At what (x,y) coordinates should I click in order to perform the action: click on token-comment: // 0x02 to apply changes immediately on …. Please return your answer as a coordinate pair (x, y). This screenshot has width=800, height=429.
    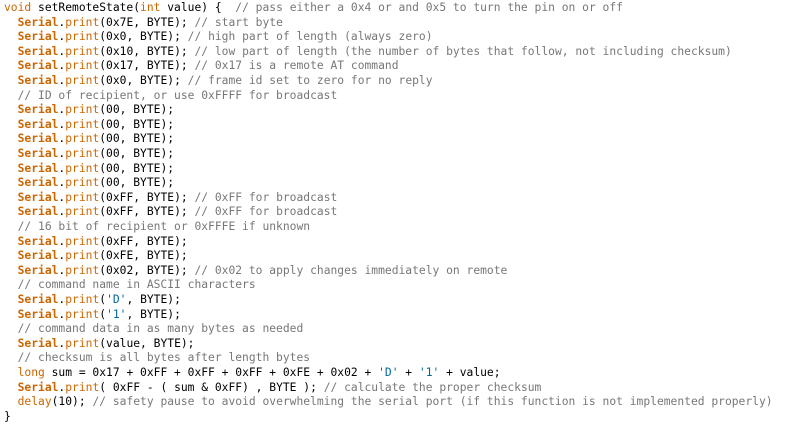
    Looking at the image, I should click on (351, 270).